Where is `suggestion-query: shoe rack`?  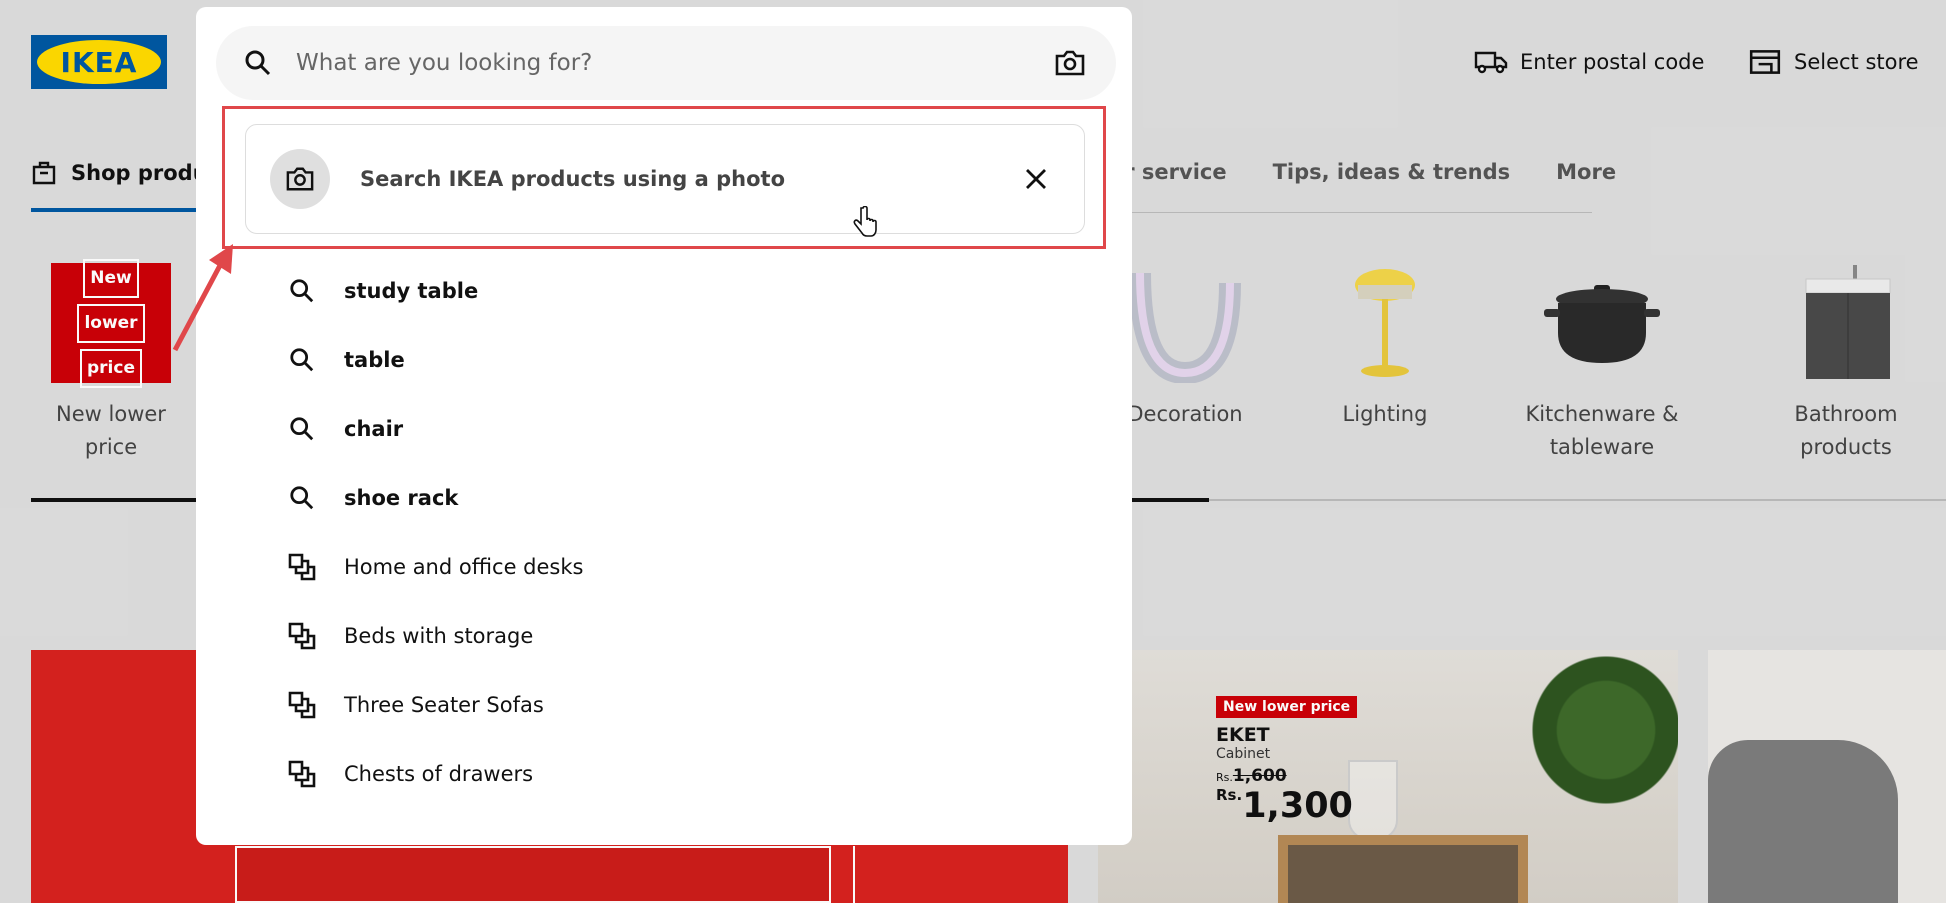
suggestion-query: shoe rack is located at coordinates (373, 498).